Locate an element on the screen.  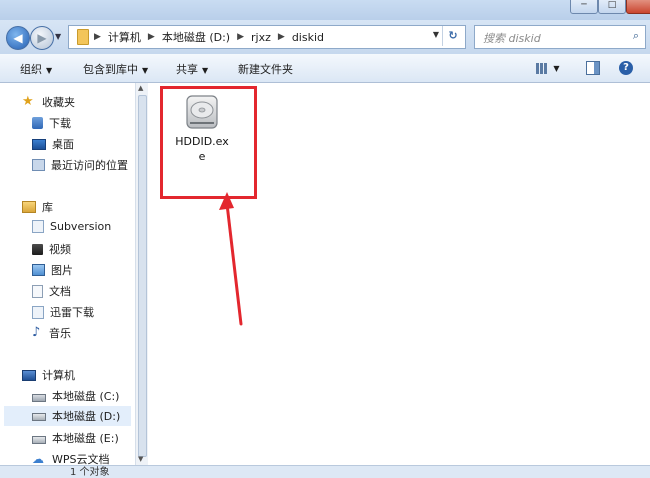
nav-computer-label: 计算机 is located at coordinates (58, 375).